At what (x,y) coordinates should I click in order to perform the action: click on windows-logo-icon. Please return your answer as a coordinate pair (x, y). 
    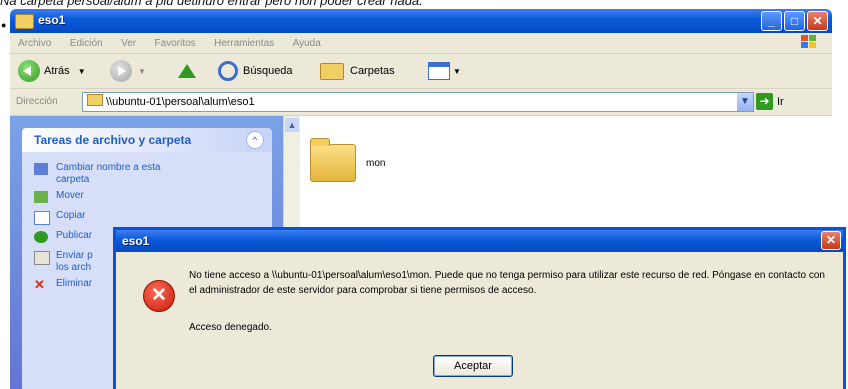
    Looking at the image, I should click on (809, 42).